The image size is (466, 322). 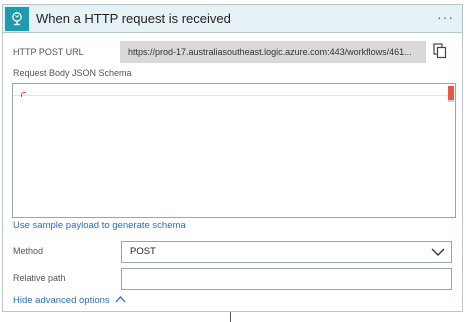 What do you see at coordinates (234, 95) in the screenshot?
I see `editor-current-line` at bounding box center [234, 95].